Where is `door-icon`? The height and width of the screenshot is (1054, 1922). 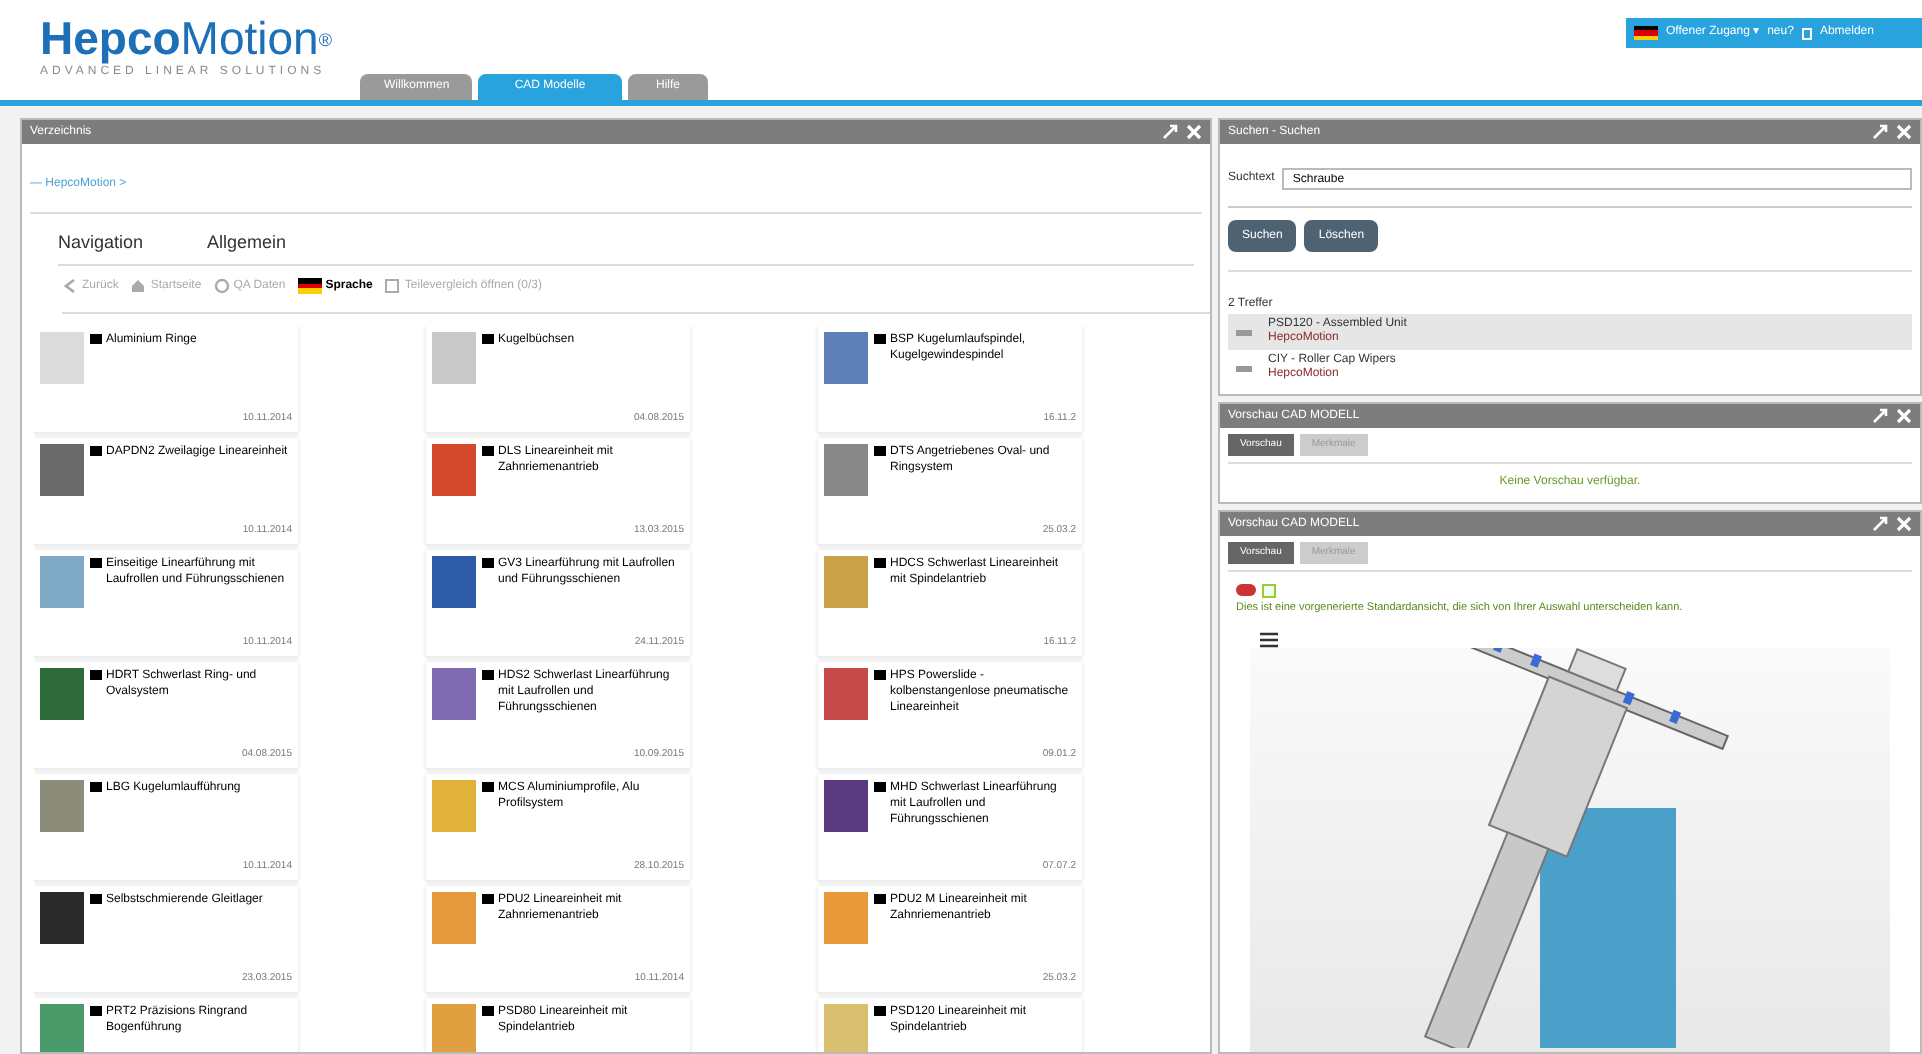 door-icon is located at coordinates (1806, 33).